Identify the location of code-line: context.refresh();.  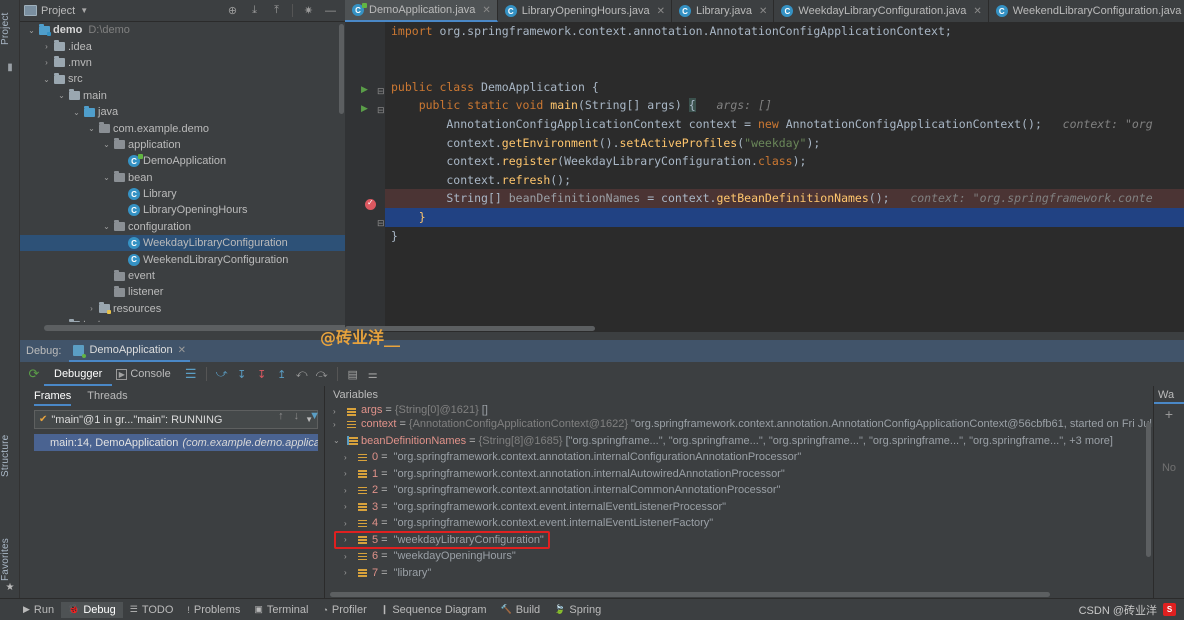
(784, 180).